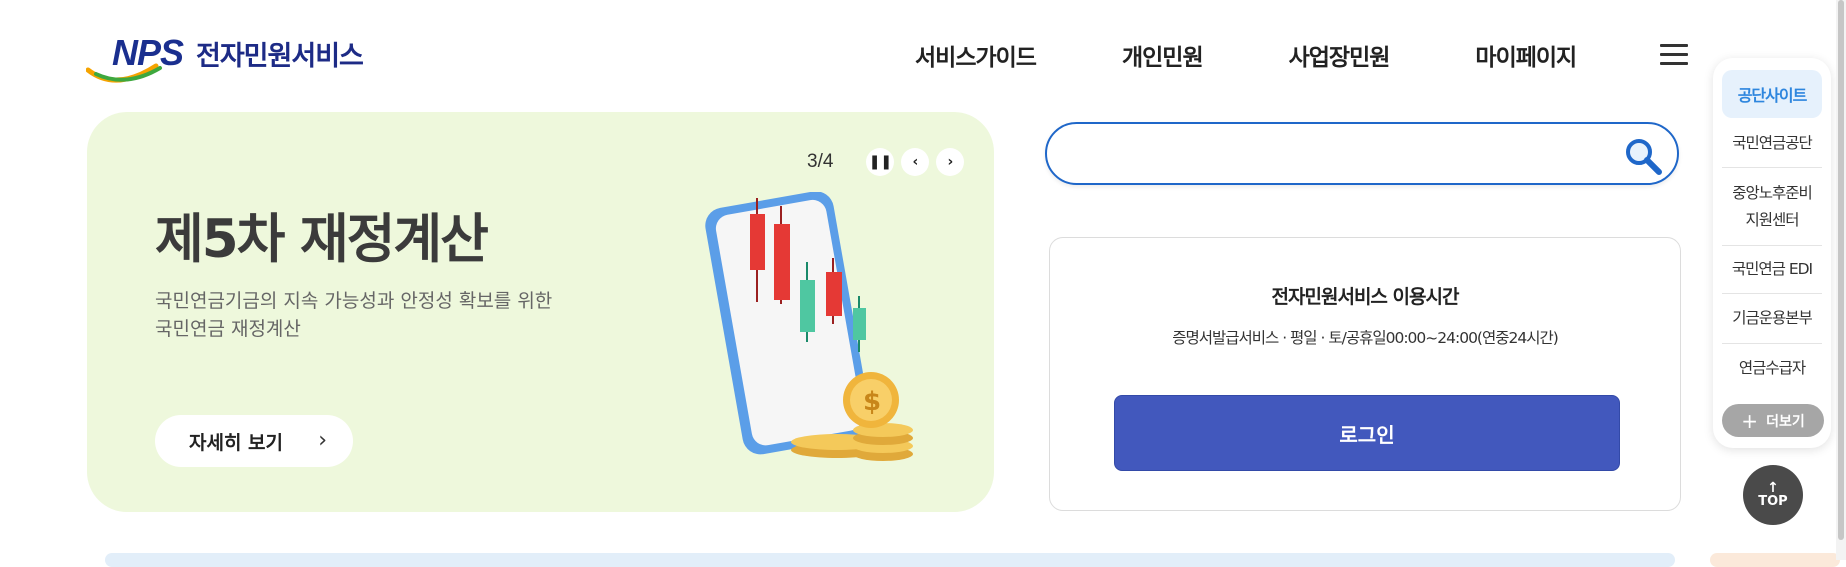 Image resolution: width=1846 pixels, height=567 pixels. I want to click on phone-chart-illustration: $, so click(809, 326).